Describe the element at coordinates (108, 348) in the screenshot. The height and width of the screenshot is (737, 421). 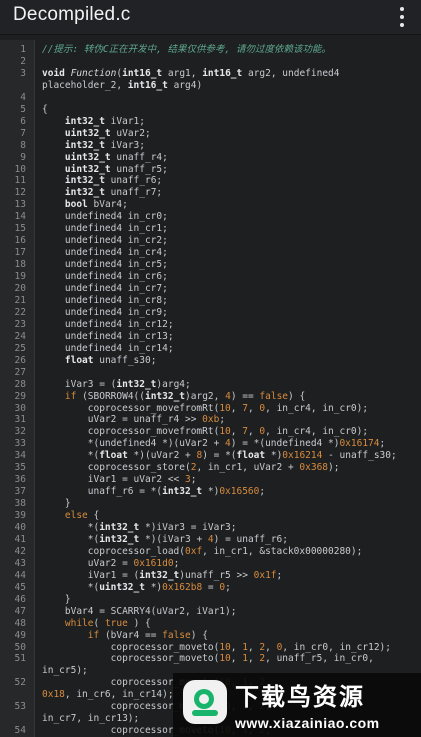
I see `code-line: undefined4 in_cr14;` at that location.